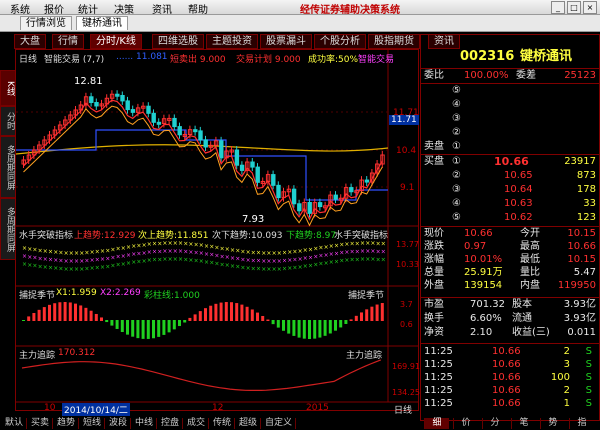  I want to click on stat-value-right: 10.15, so click(581, 233).